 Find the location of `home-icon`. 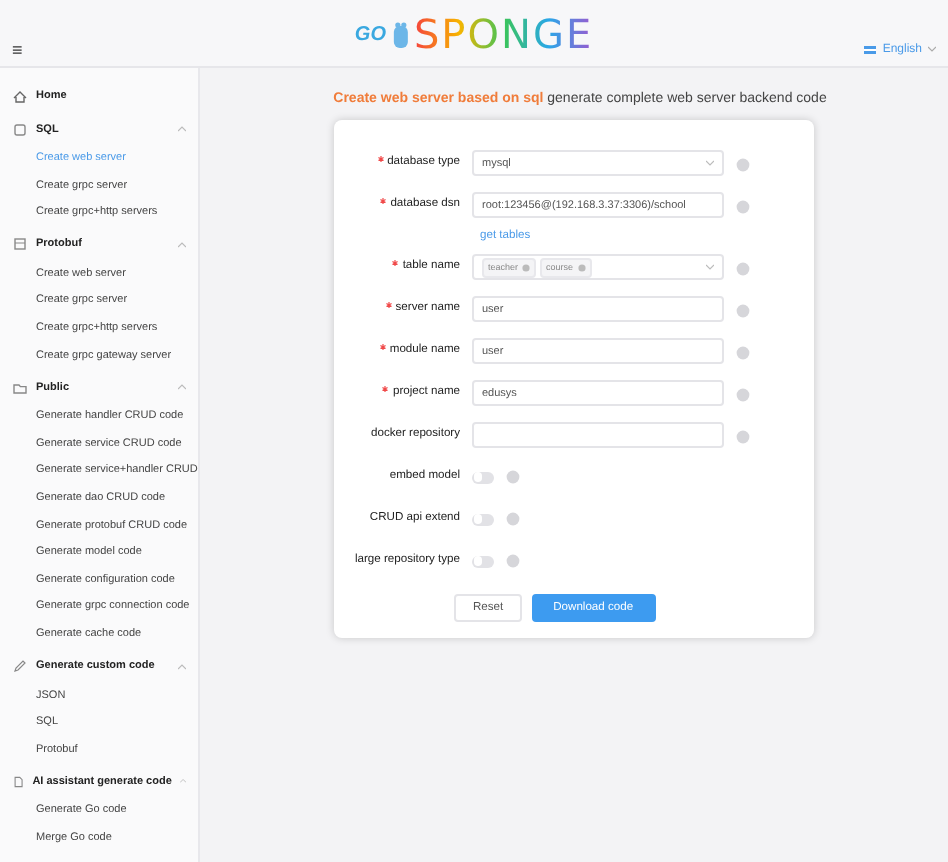

home-icon is located at coordinates (20, 95).